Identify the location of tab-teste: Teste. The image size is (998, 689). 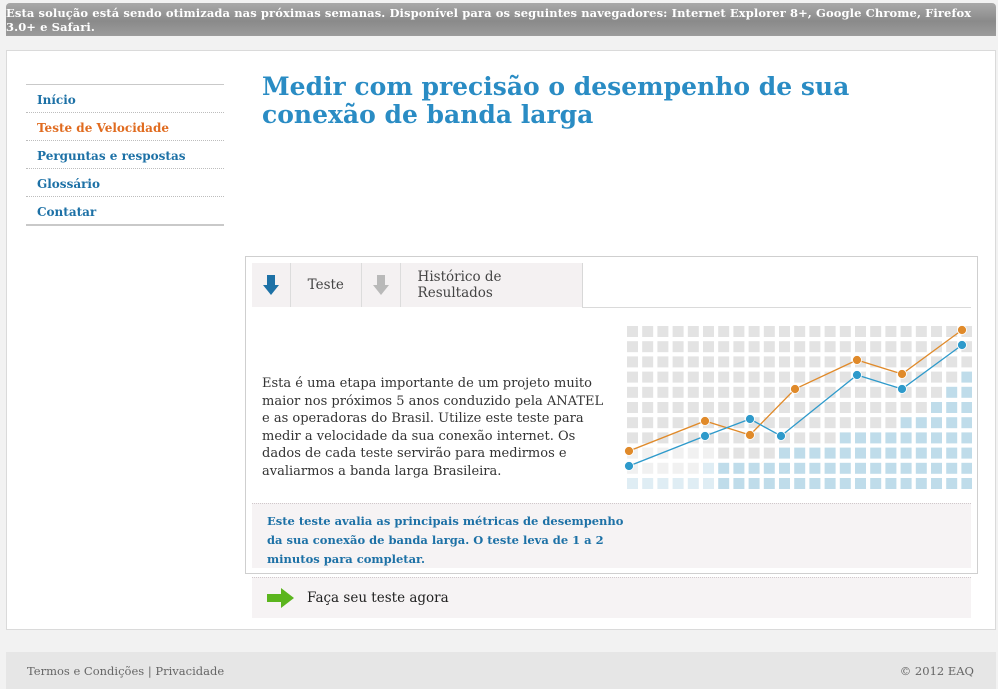
(326, 285).